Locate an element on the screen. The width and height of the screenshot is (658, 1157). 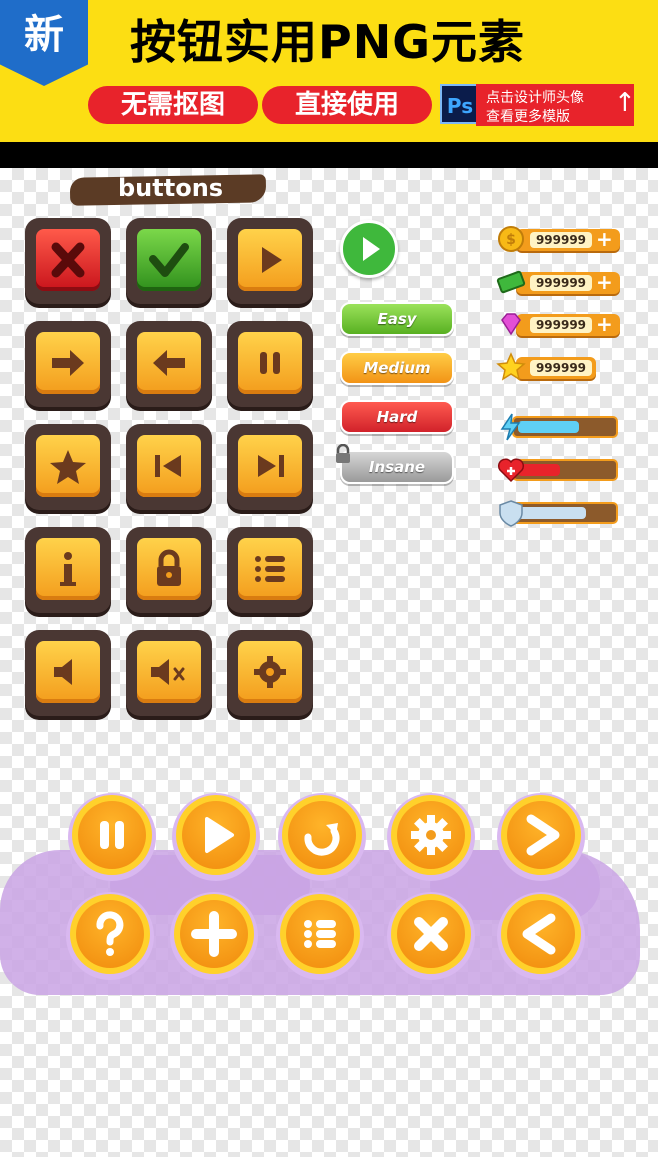
coin-value: 999999 is located at coordinates (561, 240).